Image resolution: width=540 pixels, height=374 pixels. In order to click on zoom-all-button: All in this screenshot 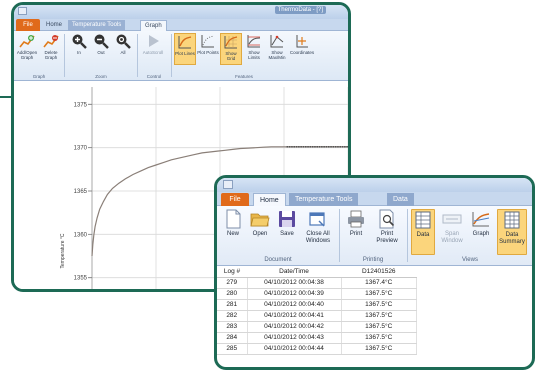, I will do `click(123, 44)`.